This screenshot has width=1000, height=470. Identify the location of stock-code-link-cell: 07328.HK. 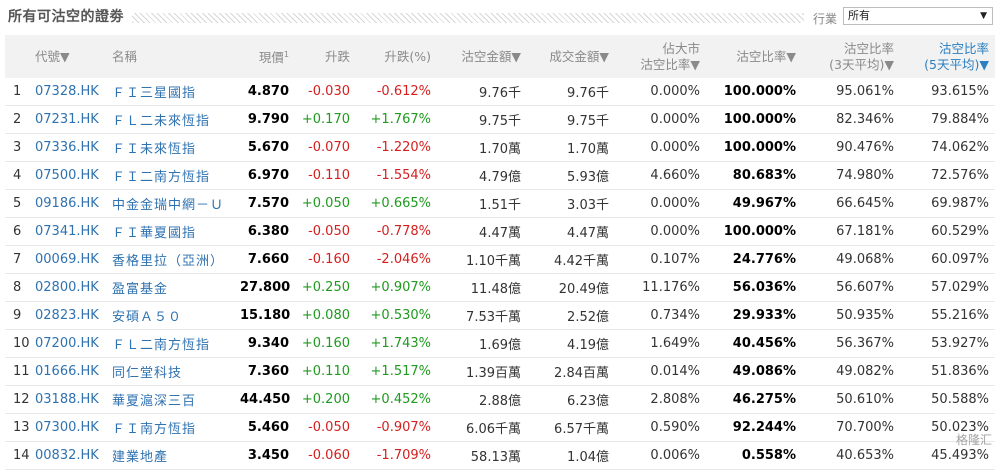
(73, 92).